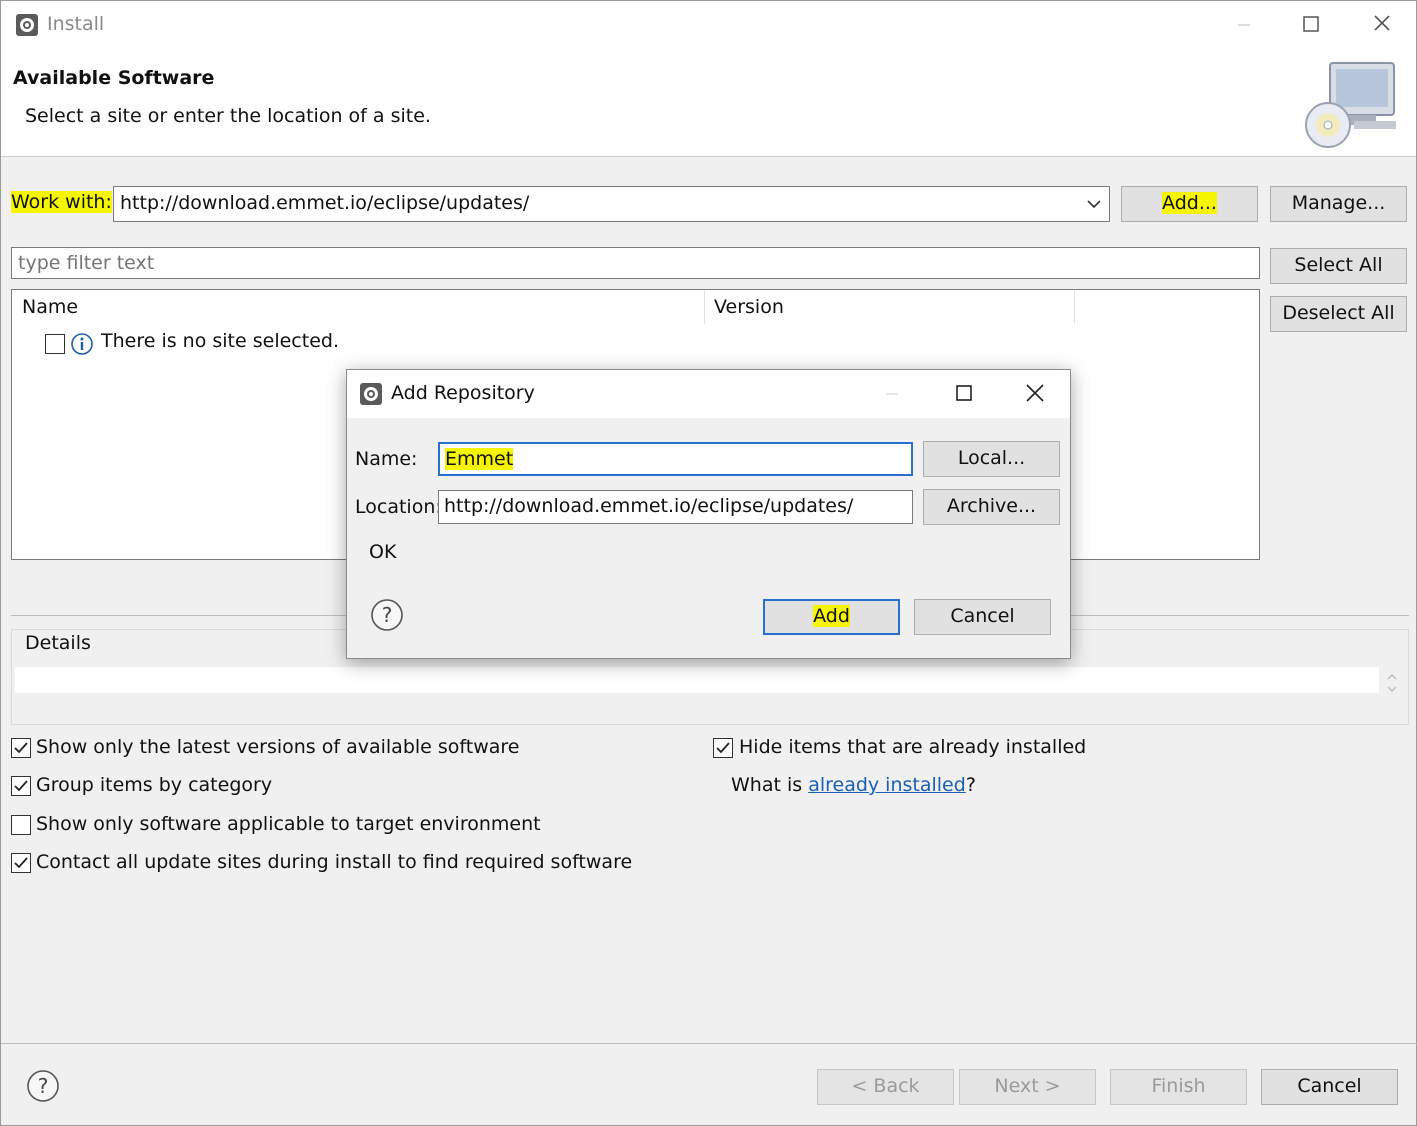  What do you see at coordinates (1338, 314) in the screenshot?
I see `deselect-all-button: Deselect All` at bounding box center [1338, 314].